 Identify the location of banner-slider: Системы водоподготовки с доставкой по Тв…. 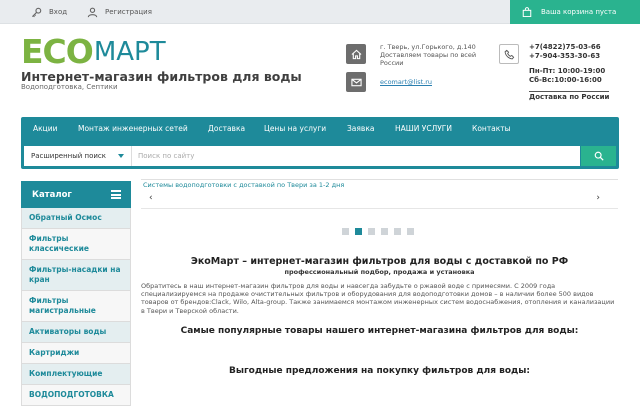
(379, 193).